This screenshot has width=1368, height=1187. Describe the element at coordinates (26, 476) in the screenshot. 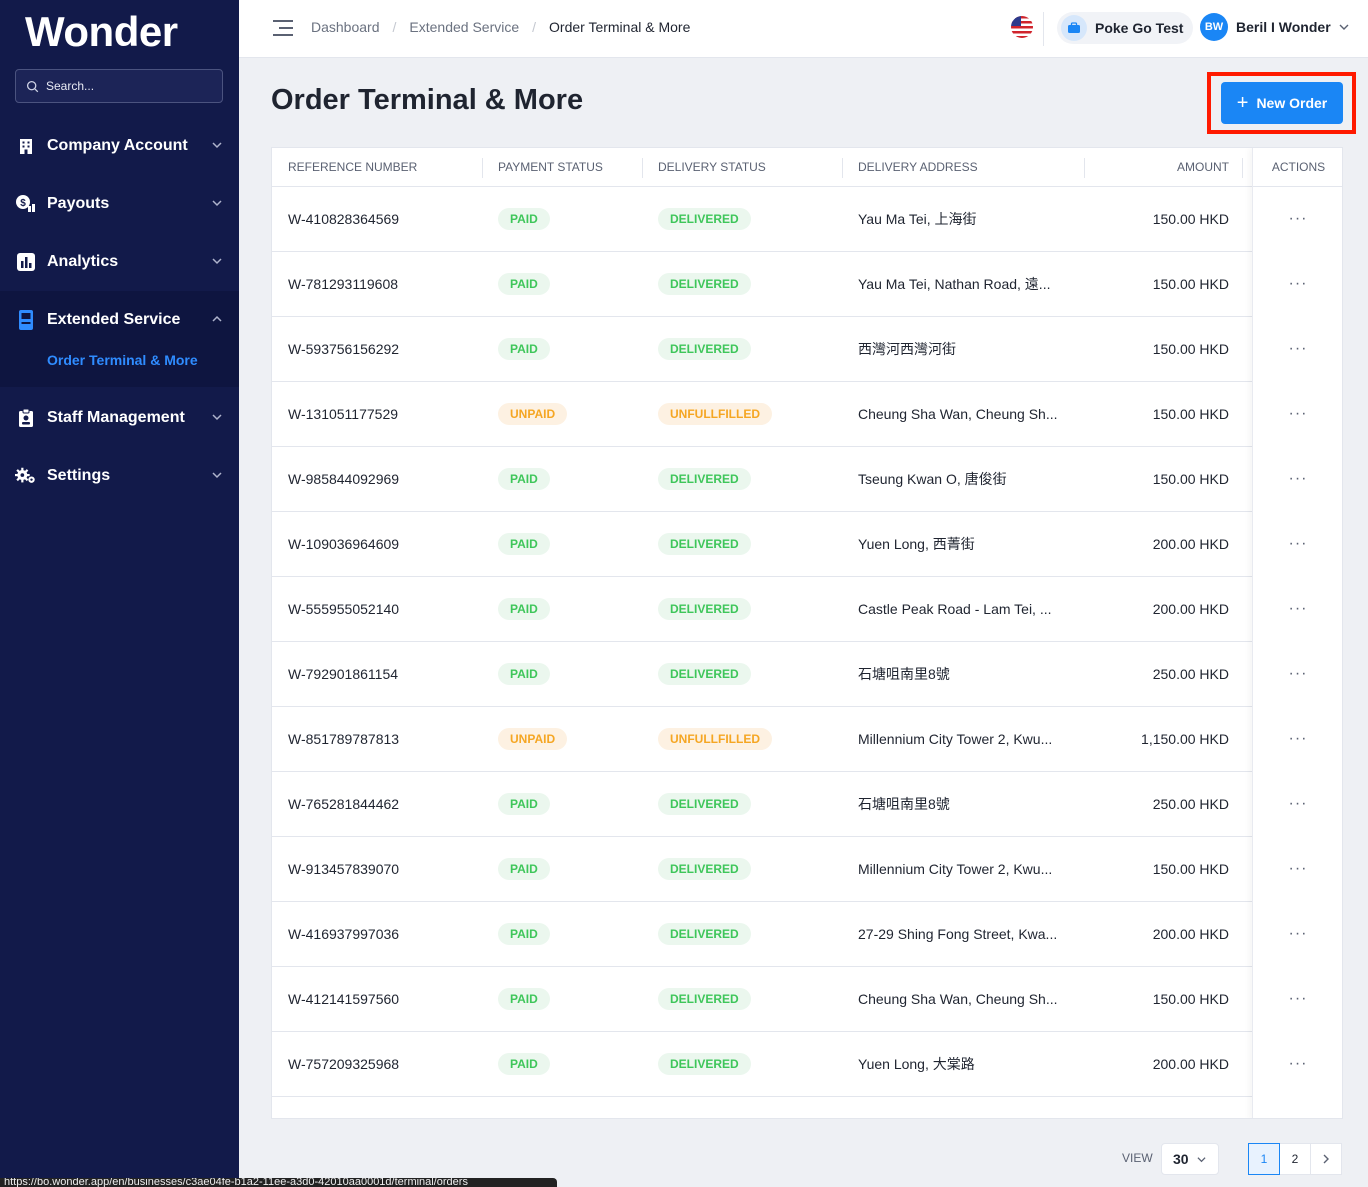

I see `gears-icon` at that location.